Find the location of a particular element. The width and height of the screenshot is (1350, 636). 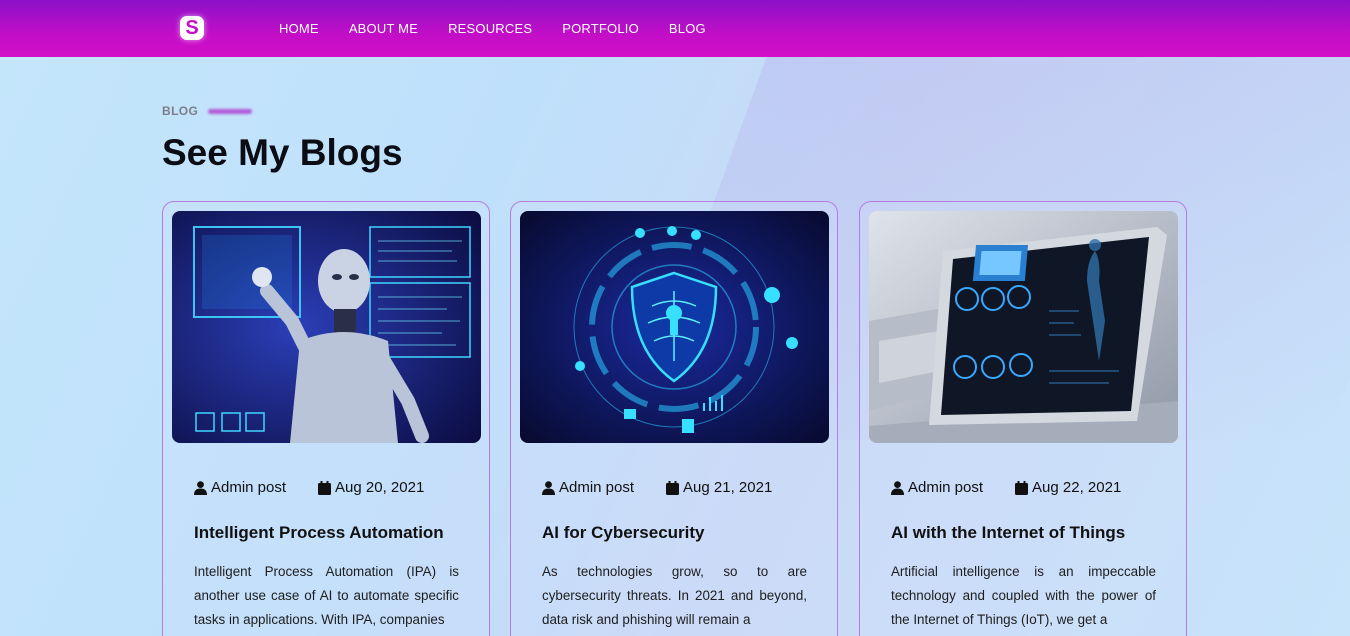

logo-icon: S is located at coordinates (192, 28).